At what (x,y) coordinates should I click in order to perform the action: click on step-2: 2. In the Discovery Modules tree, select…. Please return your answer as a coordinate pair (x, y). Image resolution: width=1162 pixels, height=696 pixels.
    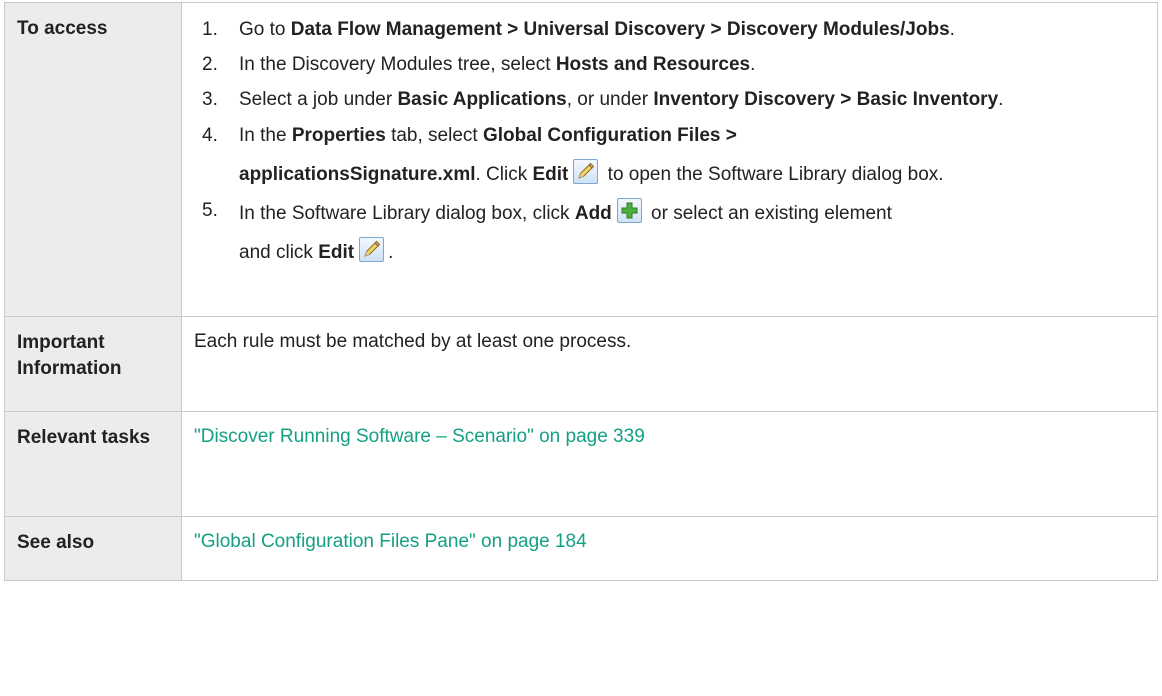
    Looking at the image, I should click on (670, 65).